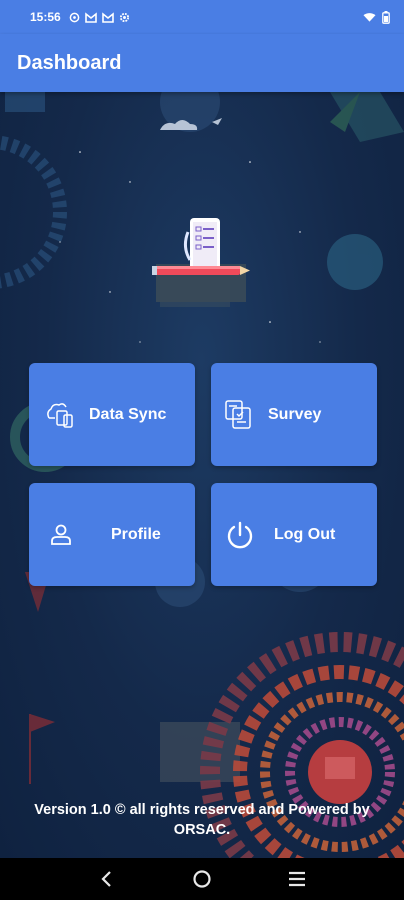 The height and width of the screenshot is (900, 404). Describe the element at coordinates (136, 534) in the screenshot. I see `profile-label: Profile` at that location.